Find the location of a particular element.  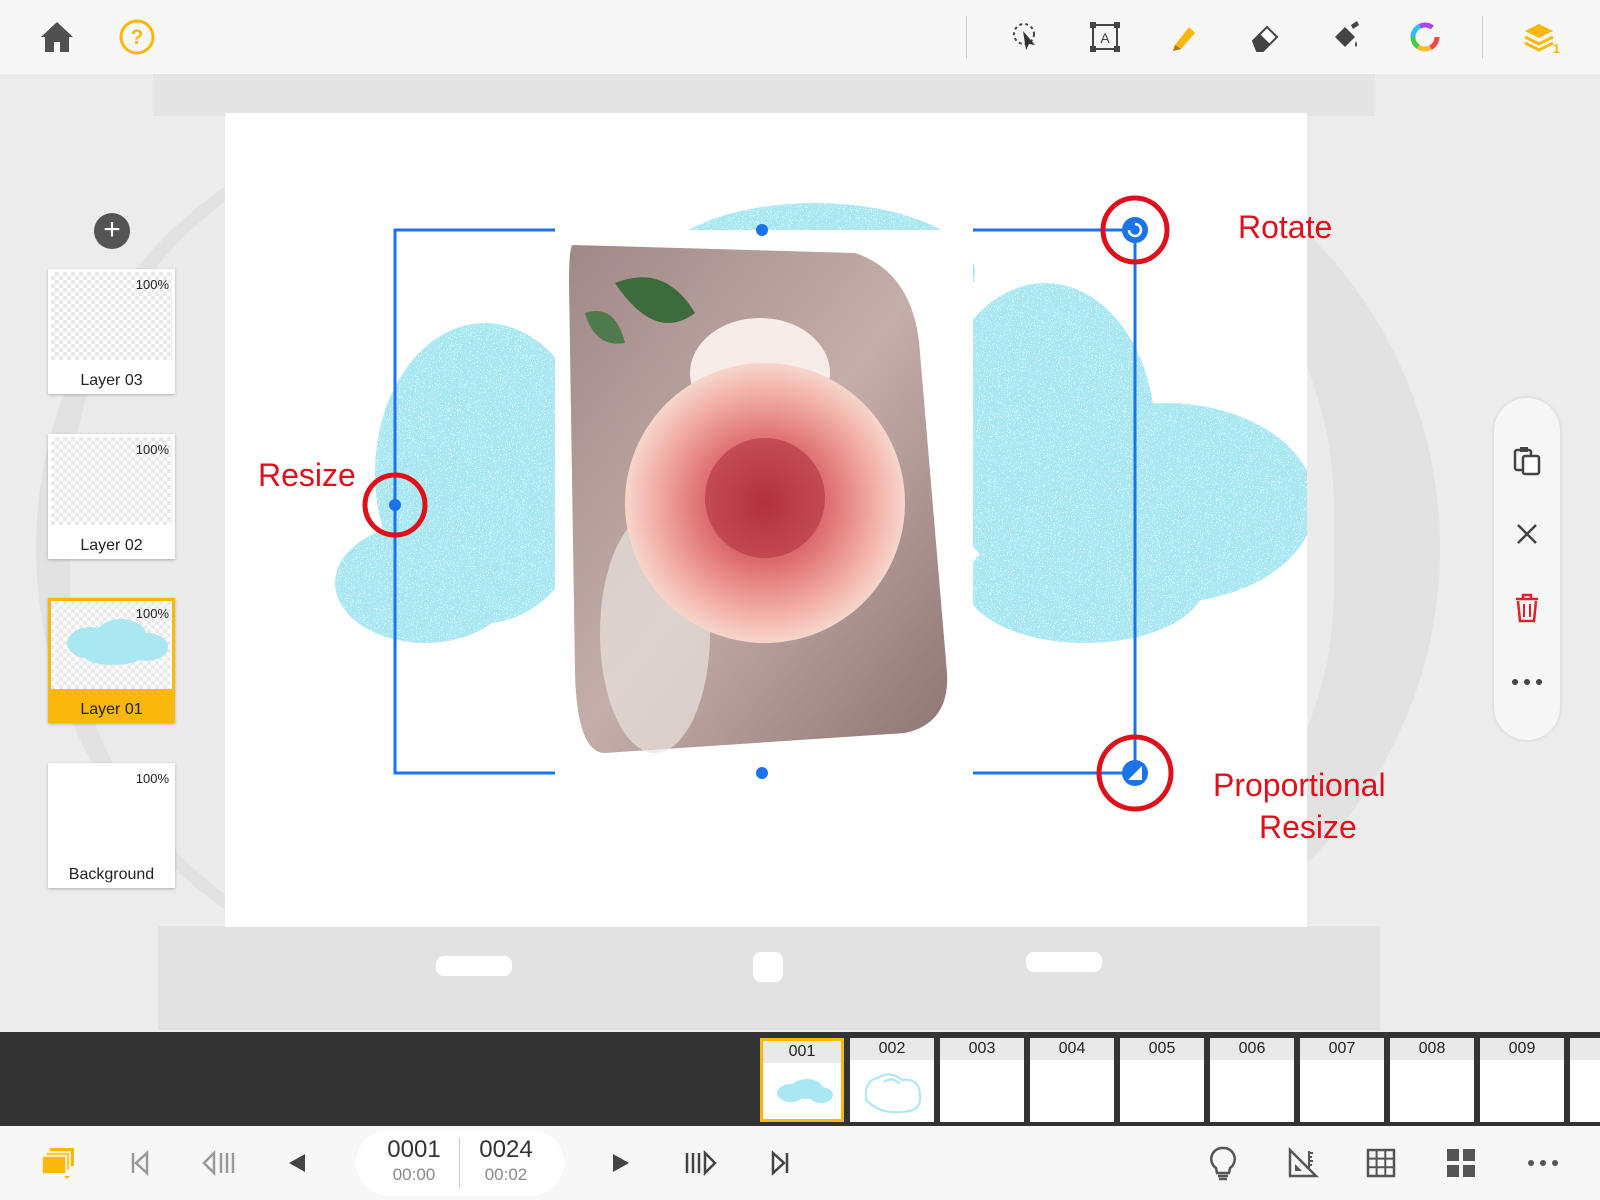

help-icon: ? is located at coordinates (137, 37).